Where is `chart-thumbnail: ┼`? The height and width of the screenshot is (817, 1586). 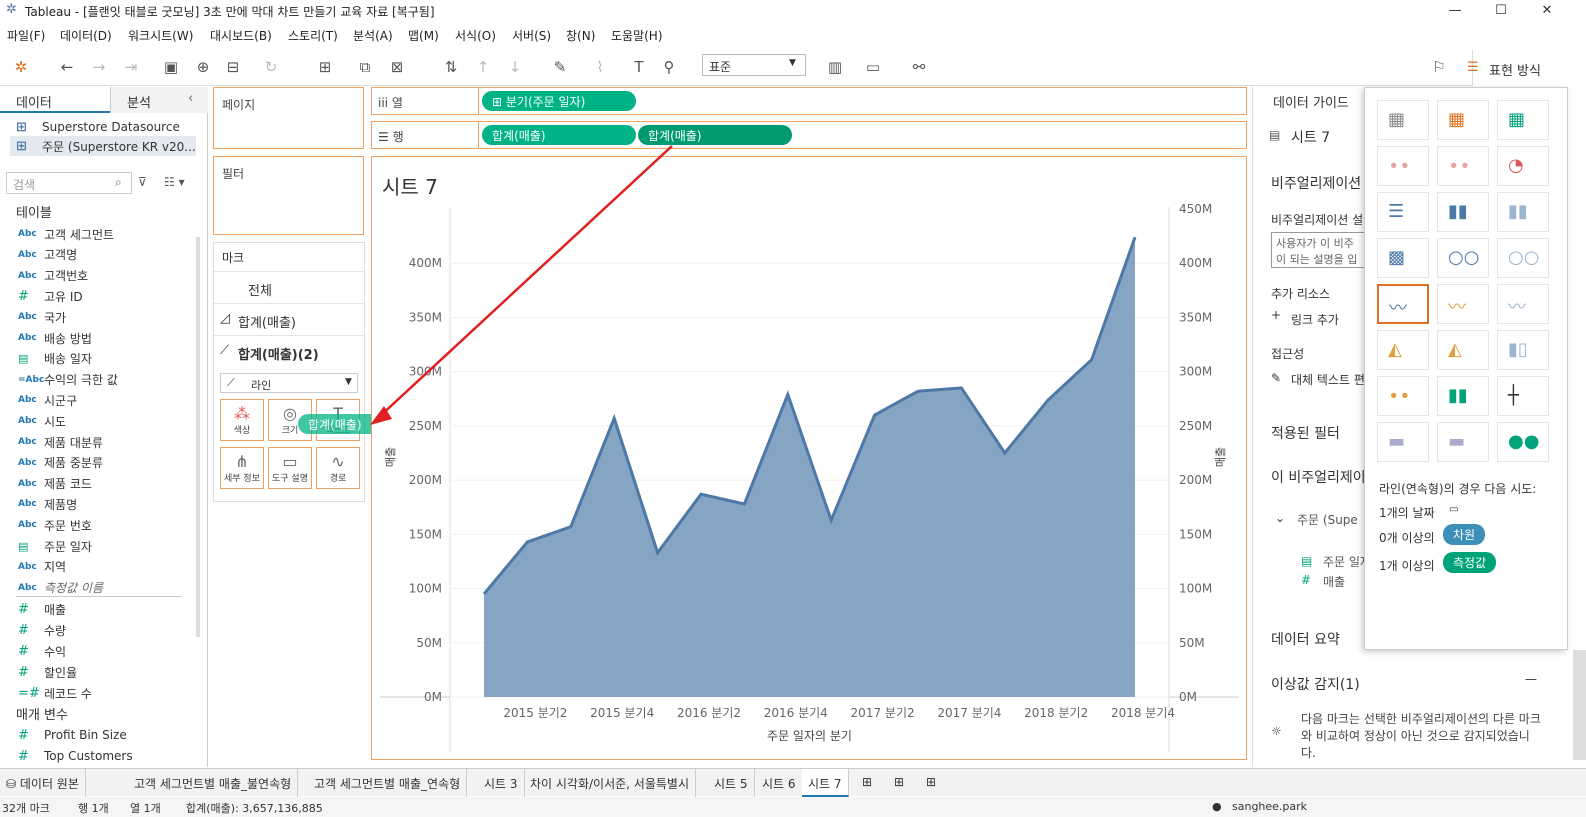
chart-thumbnail: ┼ is located at coordinates (1523, 396).